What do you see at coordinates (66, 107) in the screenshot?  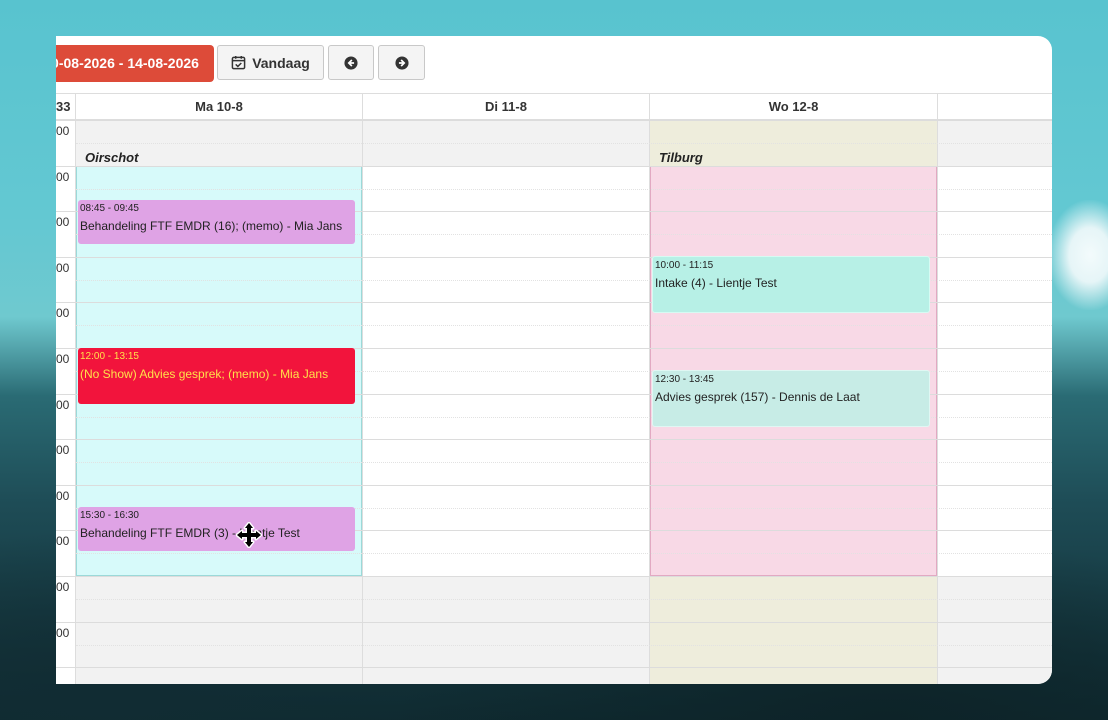 I see `week-number: 33` at bounding box center [66, 107].